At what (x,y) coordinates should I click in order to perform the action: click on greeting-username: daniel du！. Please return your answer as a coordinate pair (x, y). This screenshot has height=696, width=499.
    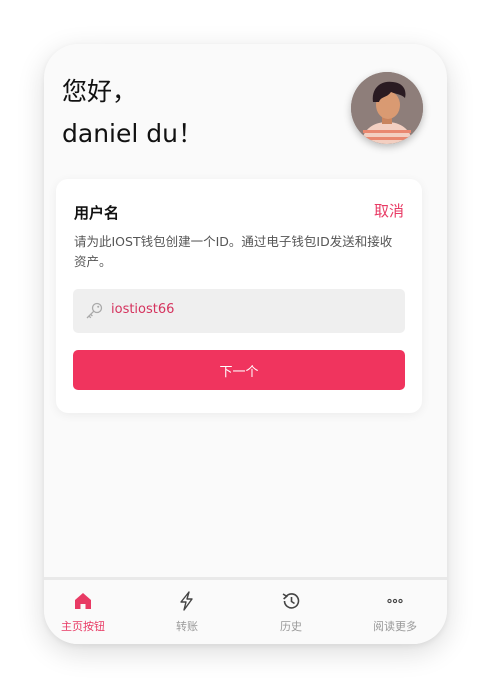
    Looking at the image, I should click on (132, 133).